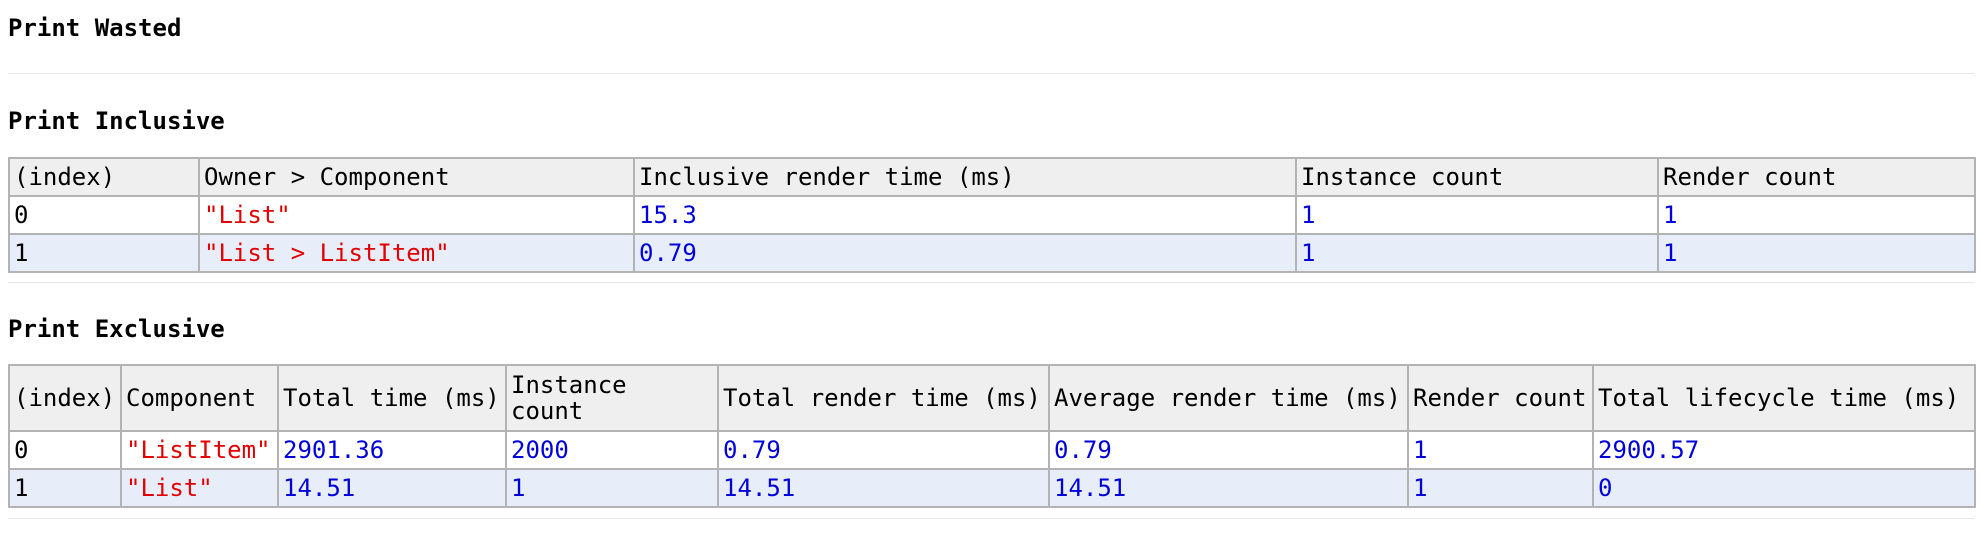 The image size is (1982, 534). Describe the element at coordinates (65, 398) in the screenshot. I see `exclusive-col-index: (index)` at that location.